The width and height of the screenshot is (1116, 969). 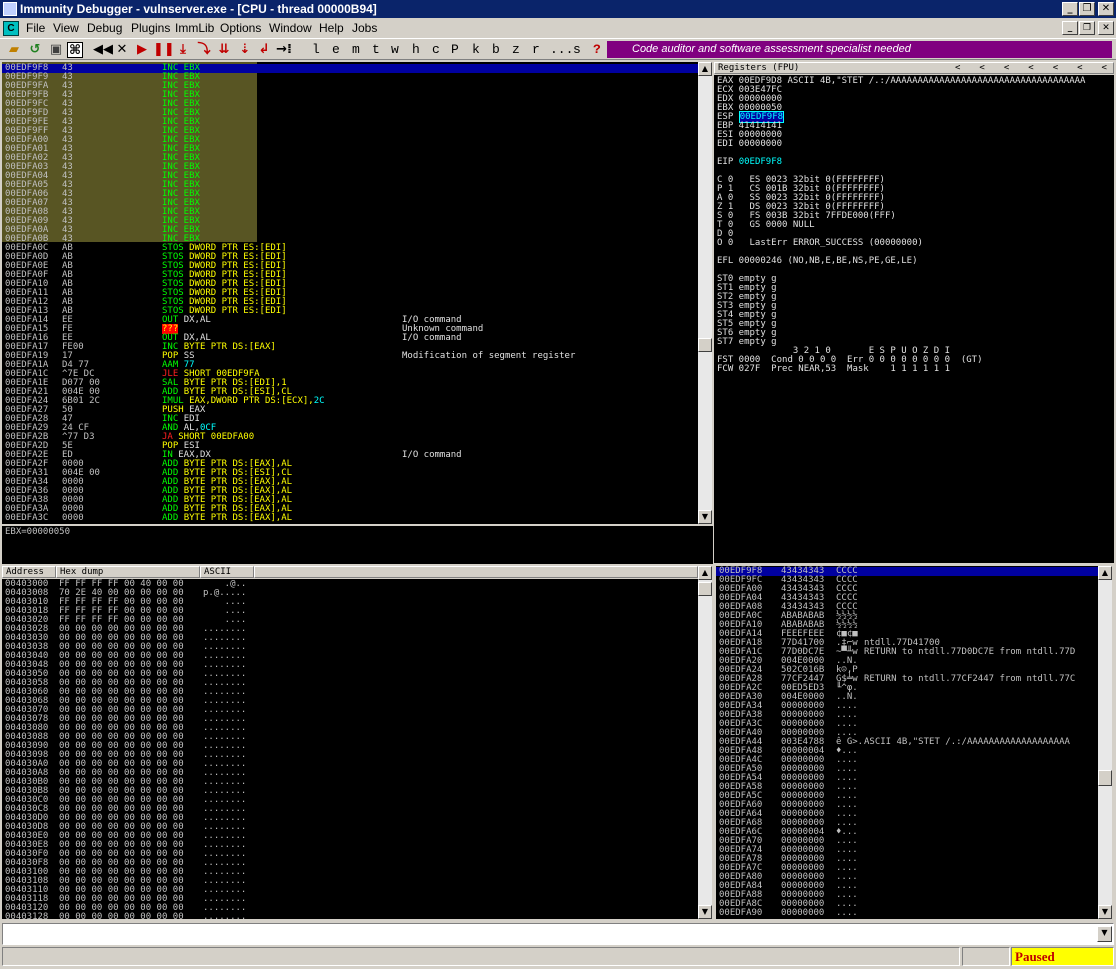 What do you see at coordinates (1035, 68) in the screenshot?
I see `registers-nav: < < < < < < <` at bounding box center [1035, 68].